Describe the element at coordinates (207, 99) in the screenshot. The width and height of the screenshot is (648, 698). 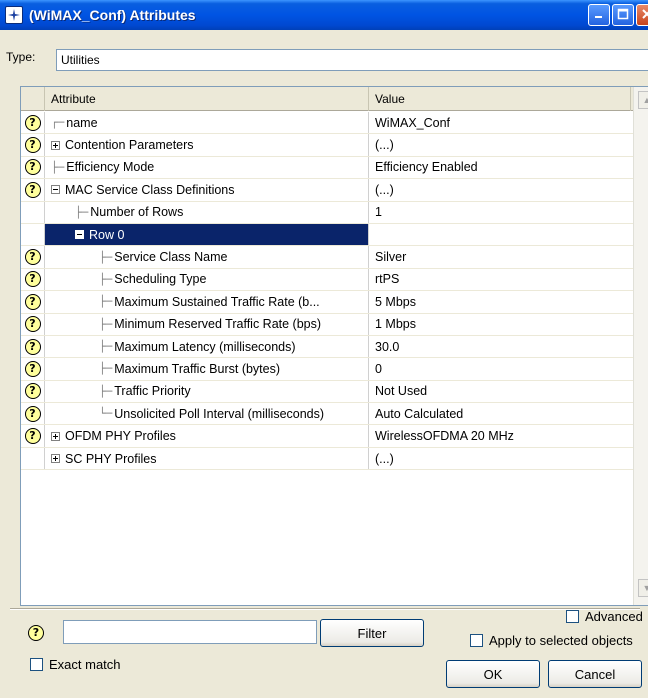
I see `attribute-column-header: Attribute` at that location.